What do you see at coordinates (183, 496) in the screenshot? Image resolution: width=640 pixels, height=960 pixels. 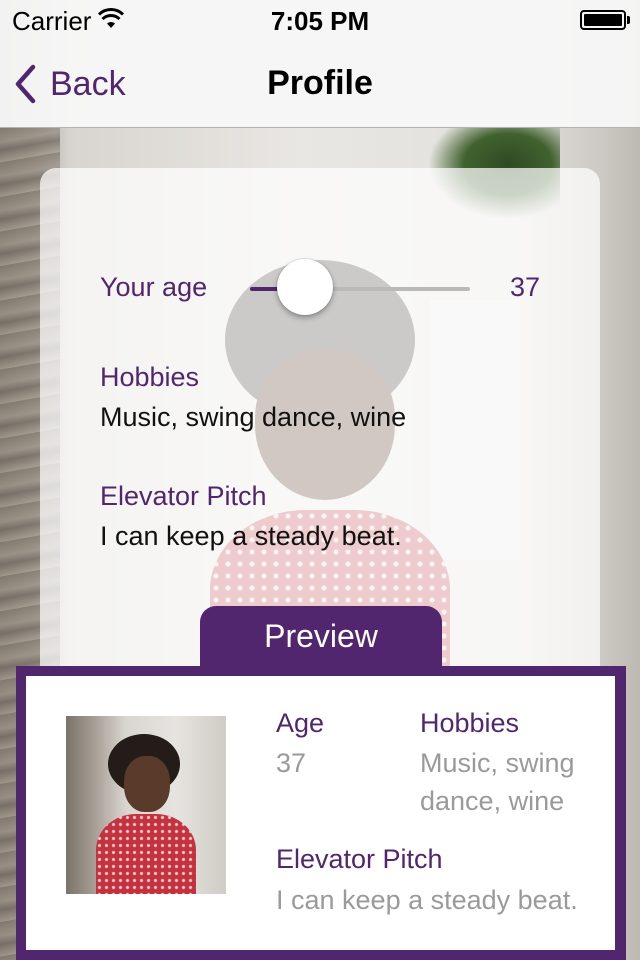 I see `pitch-label: Elevator Pitch` at bounding box center [183, 496].